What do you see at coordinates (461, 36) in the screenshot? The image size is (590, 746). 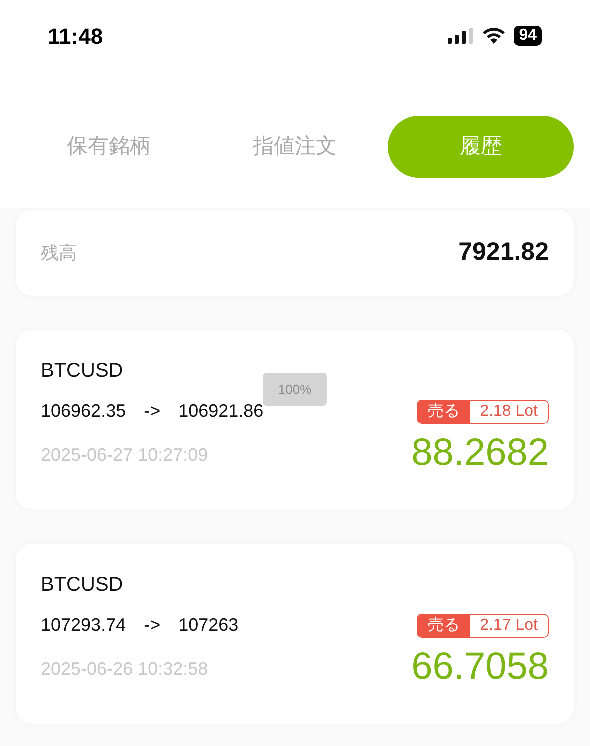 I see `signal-icon` at bounding box center [461, 36].